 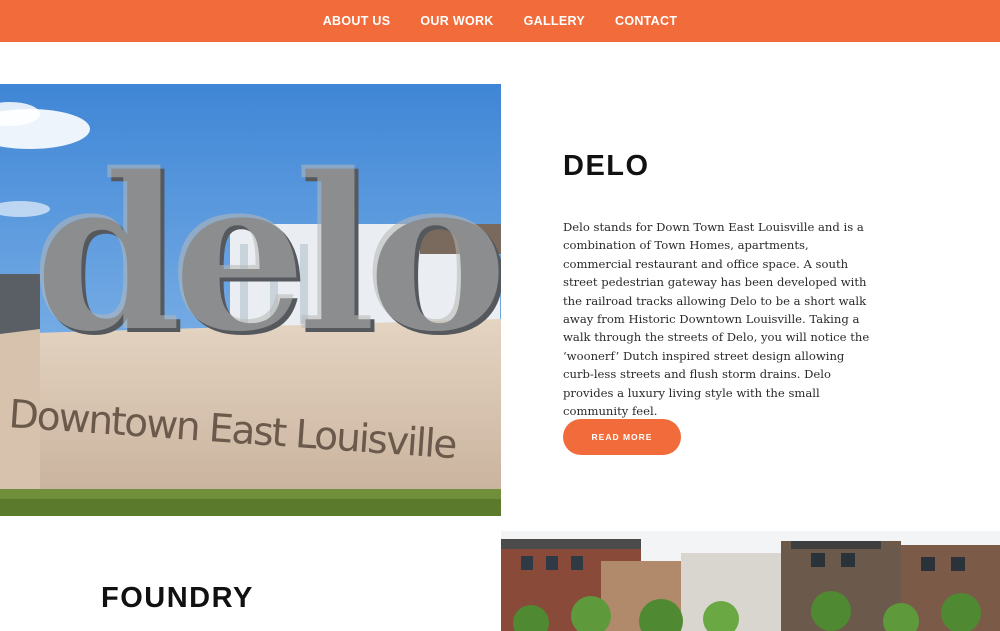 What do you see at coordinates (357, 21) in the screenshot?
I see `nav-about-us: ABOUT US` at bounding box center [357, 21].